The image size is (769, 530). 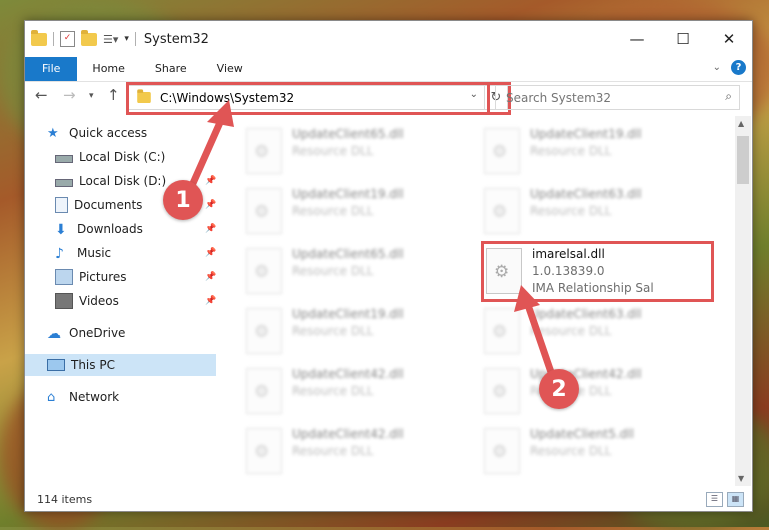 What do you see at coordinates (51, 69) in the screenshot?
I see `tab-file: File` at bounding box center [51, 69].